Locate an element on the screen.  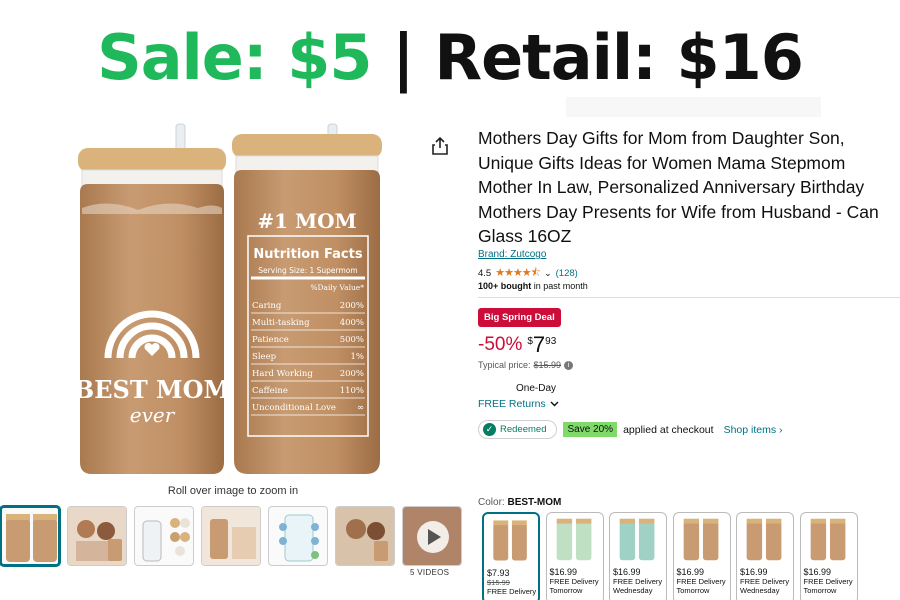
facts-row-label: Patience is located at coordinates (270, 340).